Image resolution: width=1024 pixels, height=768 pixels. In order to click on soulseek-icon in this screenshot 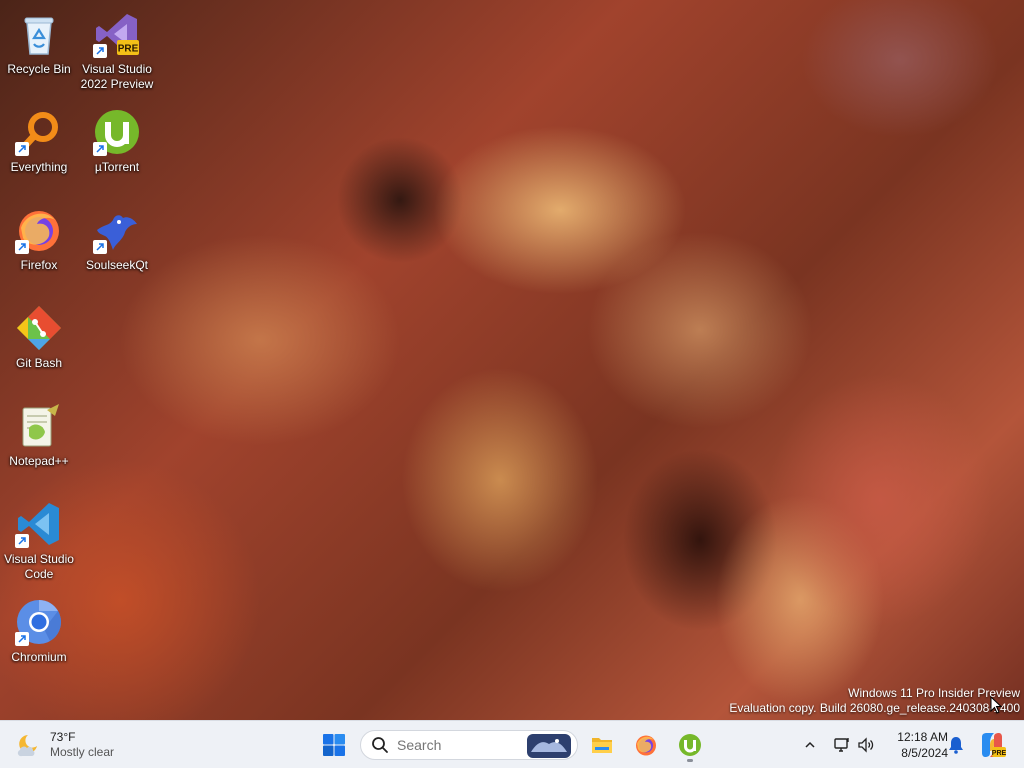, I will do `click(117, 230)`.